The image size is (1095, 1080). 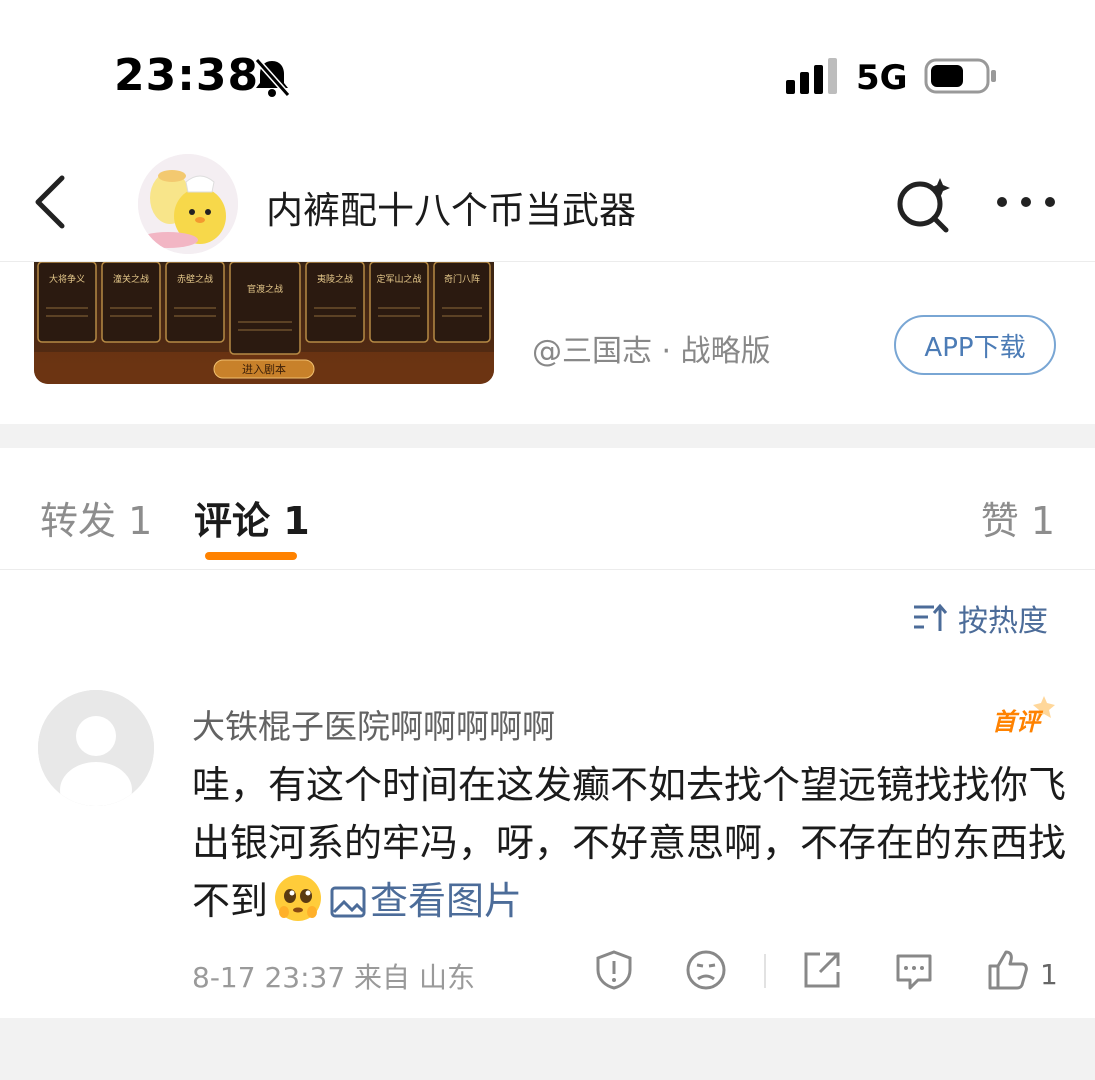 I want to click on commenter-avatar, so click(x=96, y=748).